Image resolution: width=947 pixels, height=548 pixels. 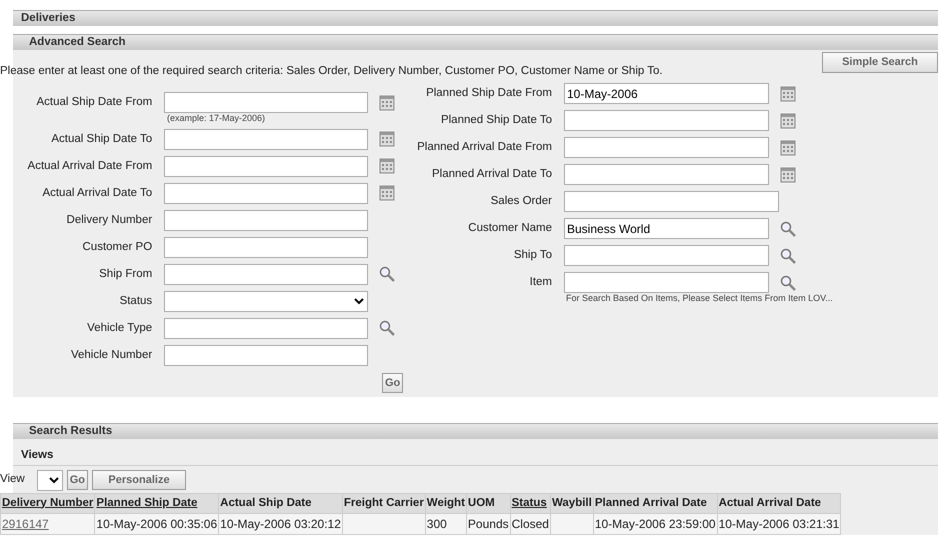 I want to click on table-cell: Pounds, so click(x=488, y=523).